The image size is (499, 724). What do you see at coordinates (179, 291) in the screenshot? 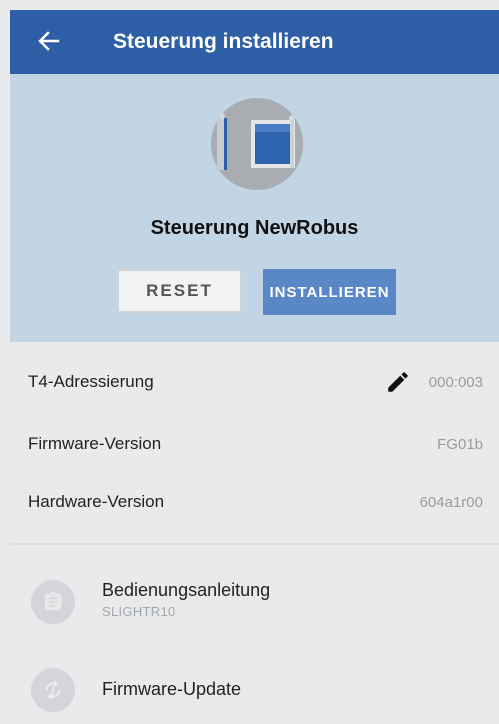
I see `reset-button: RESET` at bounding box center [179, 291].